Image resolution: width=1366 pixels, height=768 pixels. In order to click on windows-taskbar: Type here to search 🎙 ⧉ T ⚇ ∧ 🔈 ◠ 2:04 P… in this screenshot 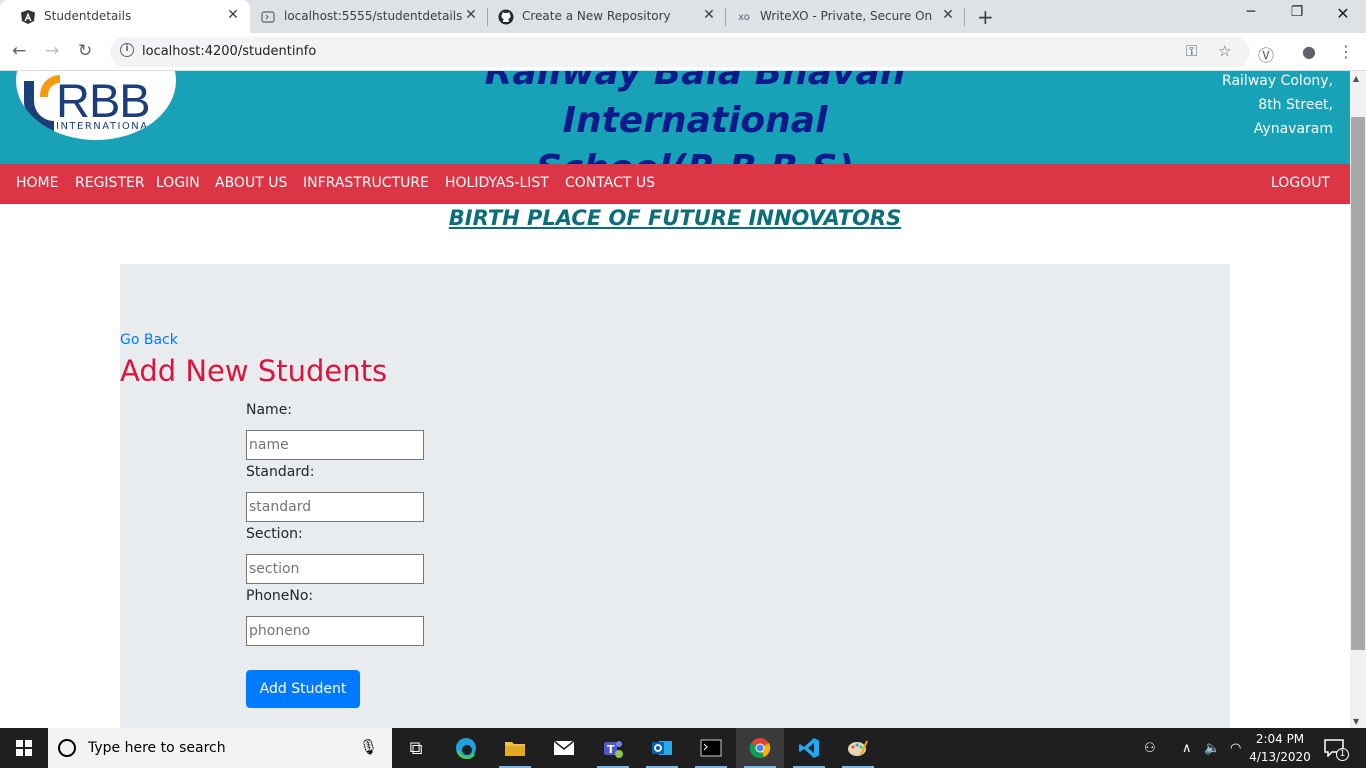, I will do `click(683, 748)`.